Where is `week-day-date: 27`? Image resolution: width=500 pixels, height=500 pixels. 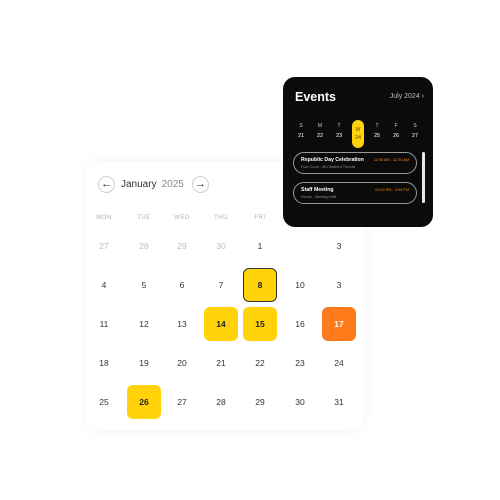 week-day-date: 27 is located at coordinates (415, 136).